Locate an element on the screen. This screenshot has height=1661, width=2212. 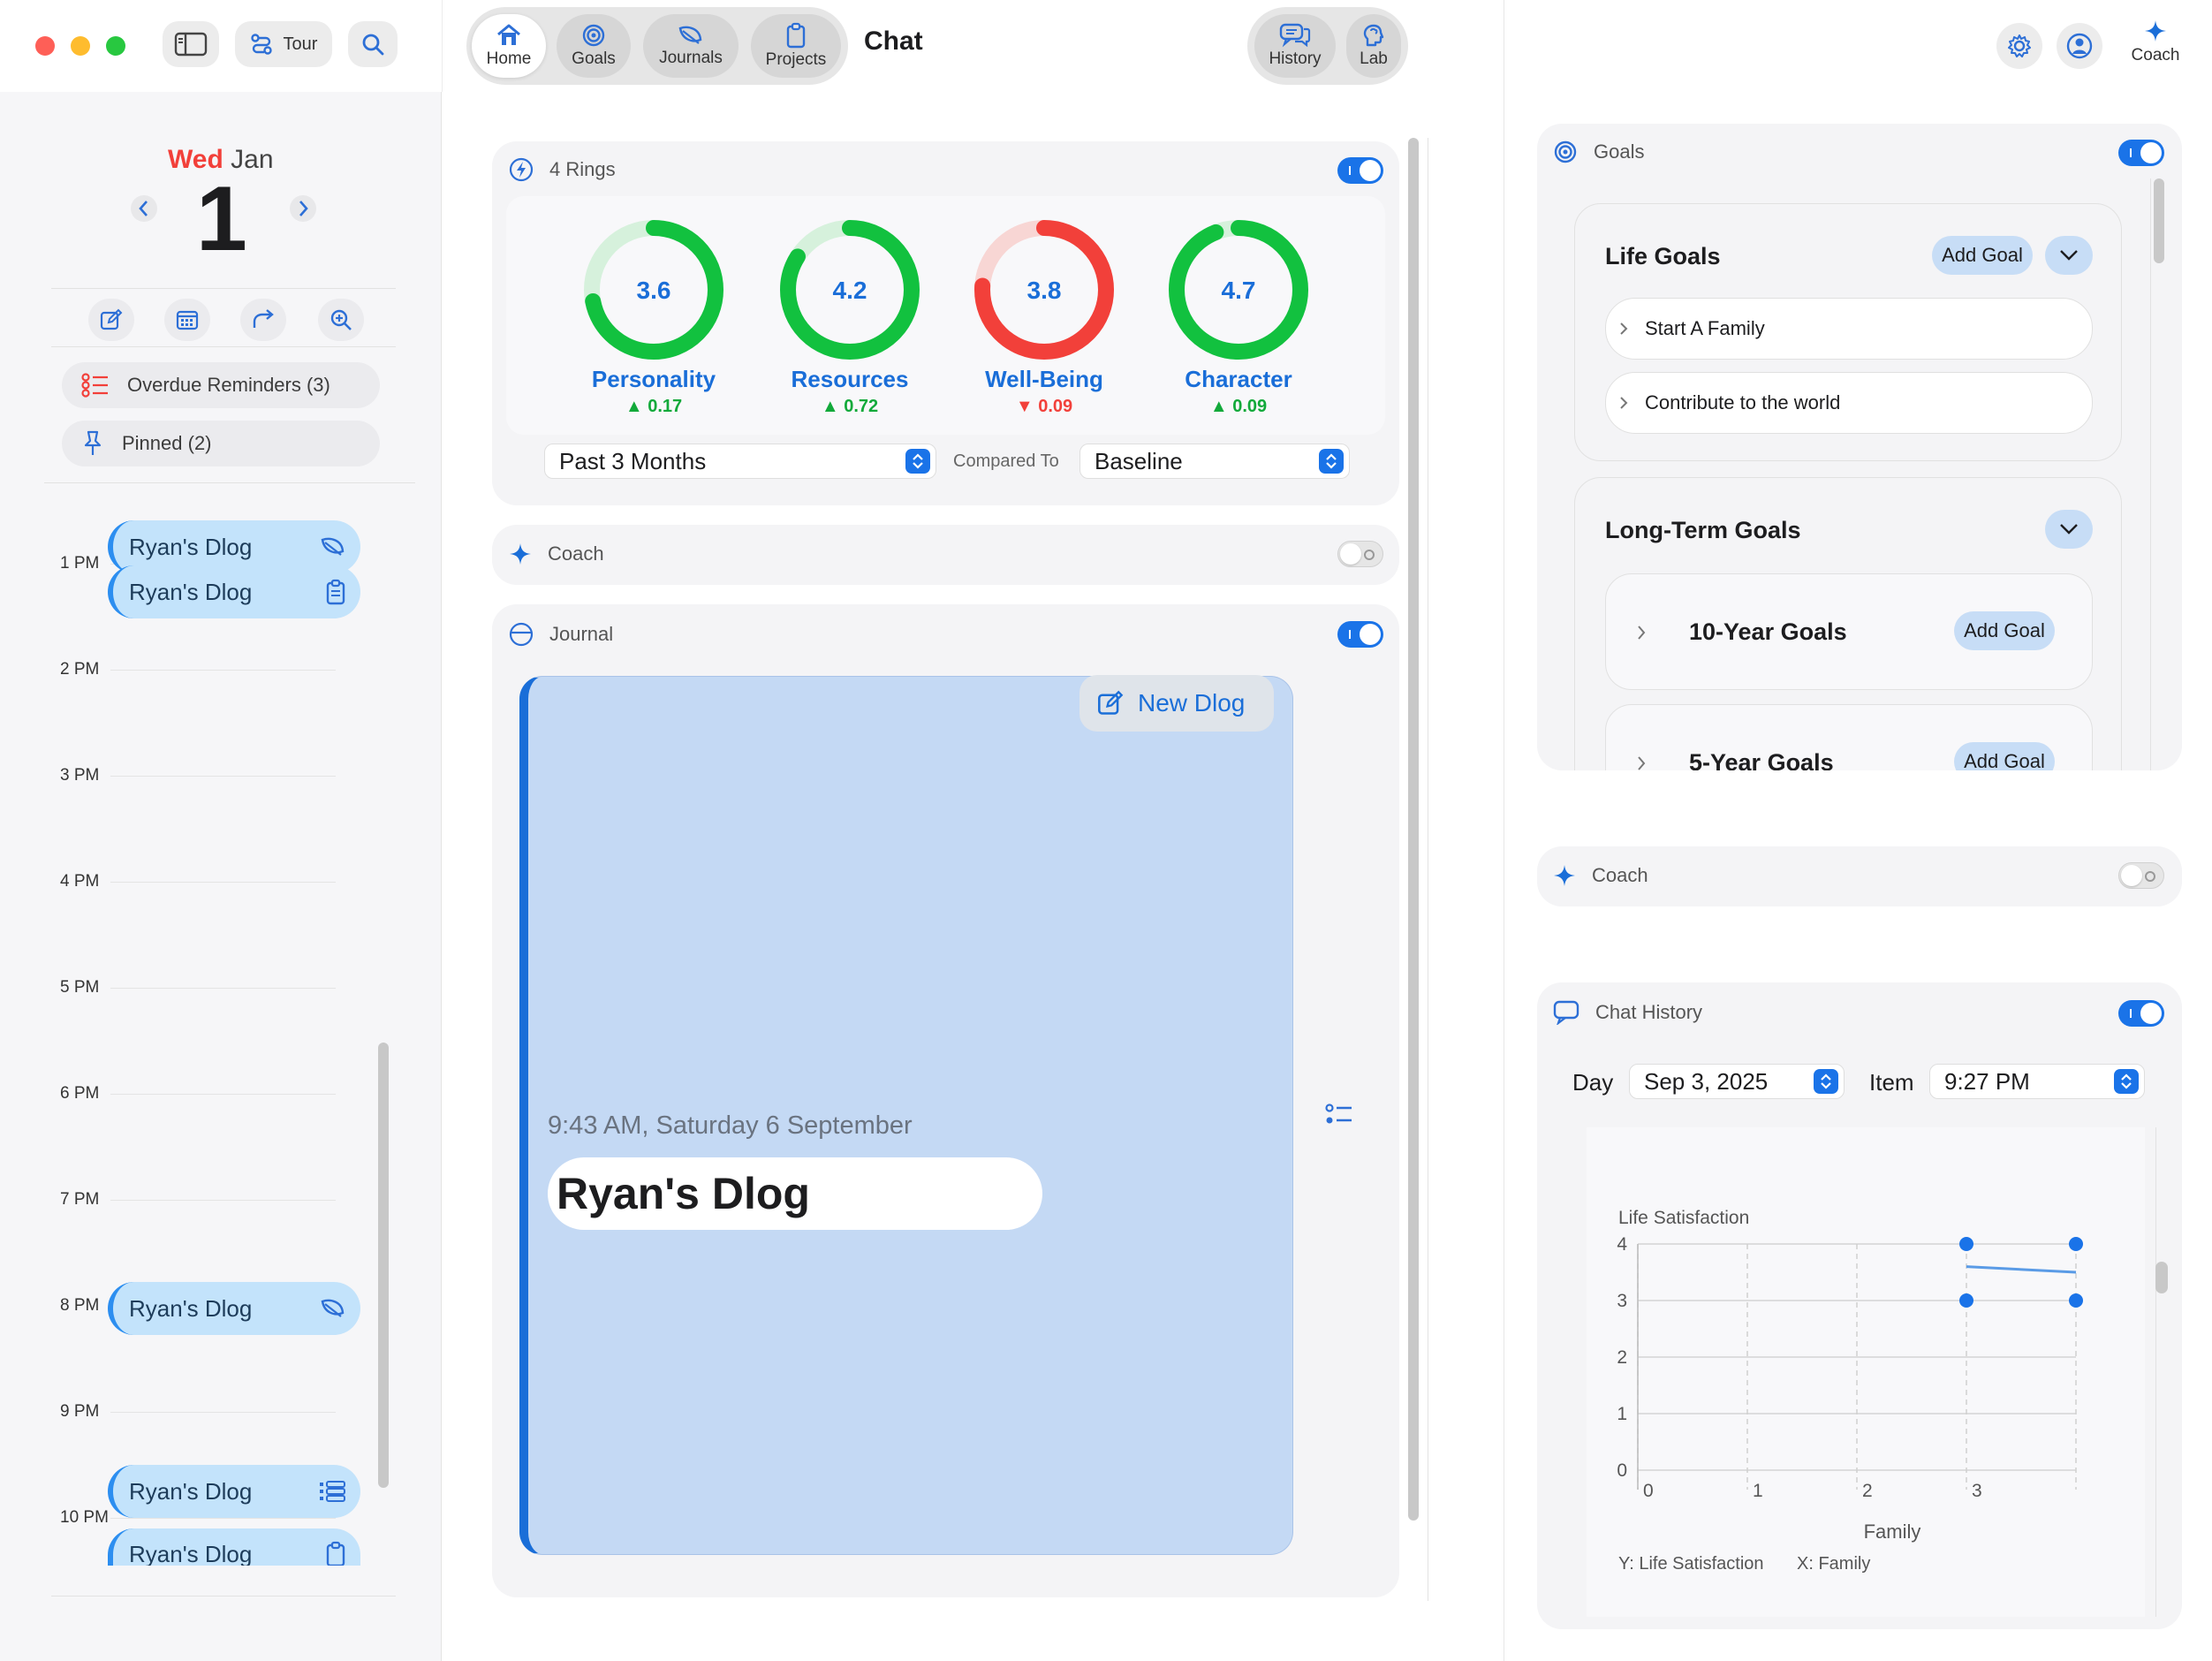
coach-card is located at coordinates (945, 555).